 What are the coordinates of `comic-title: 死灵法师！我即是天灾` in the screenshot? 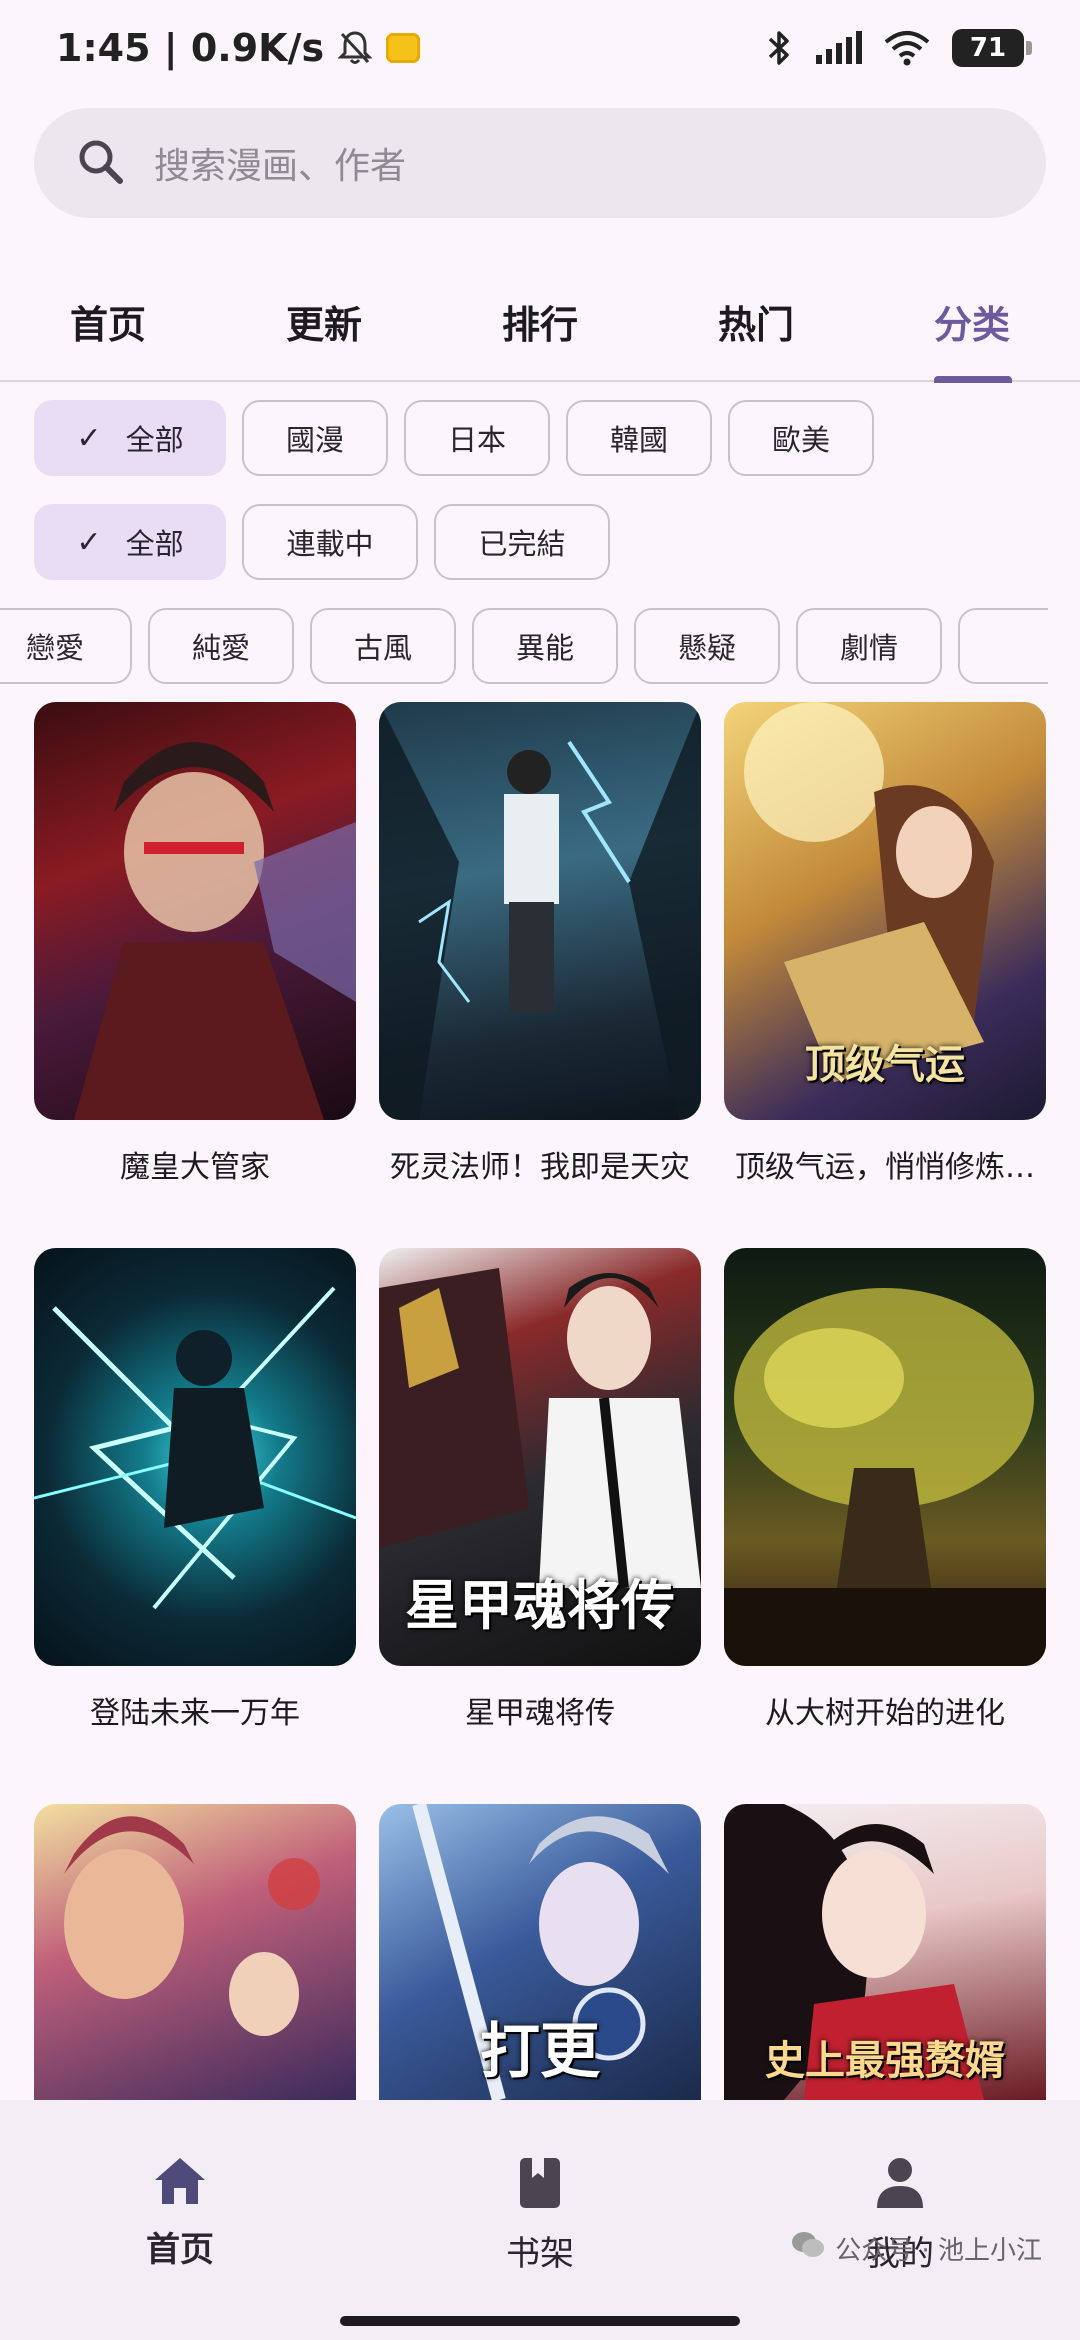 It's located at (540, 1167).